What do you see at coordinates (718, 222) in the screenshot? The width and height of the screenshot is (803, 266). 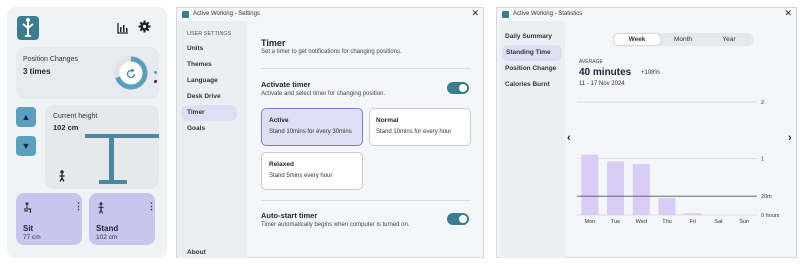 I see `x-tick-label: Sat` at bounding box center [718, 222].